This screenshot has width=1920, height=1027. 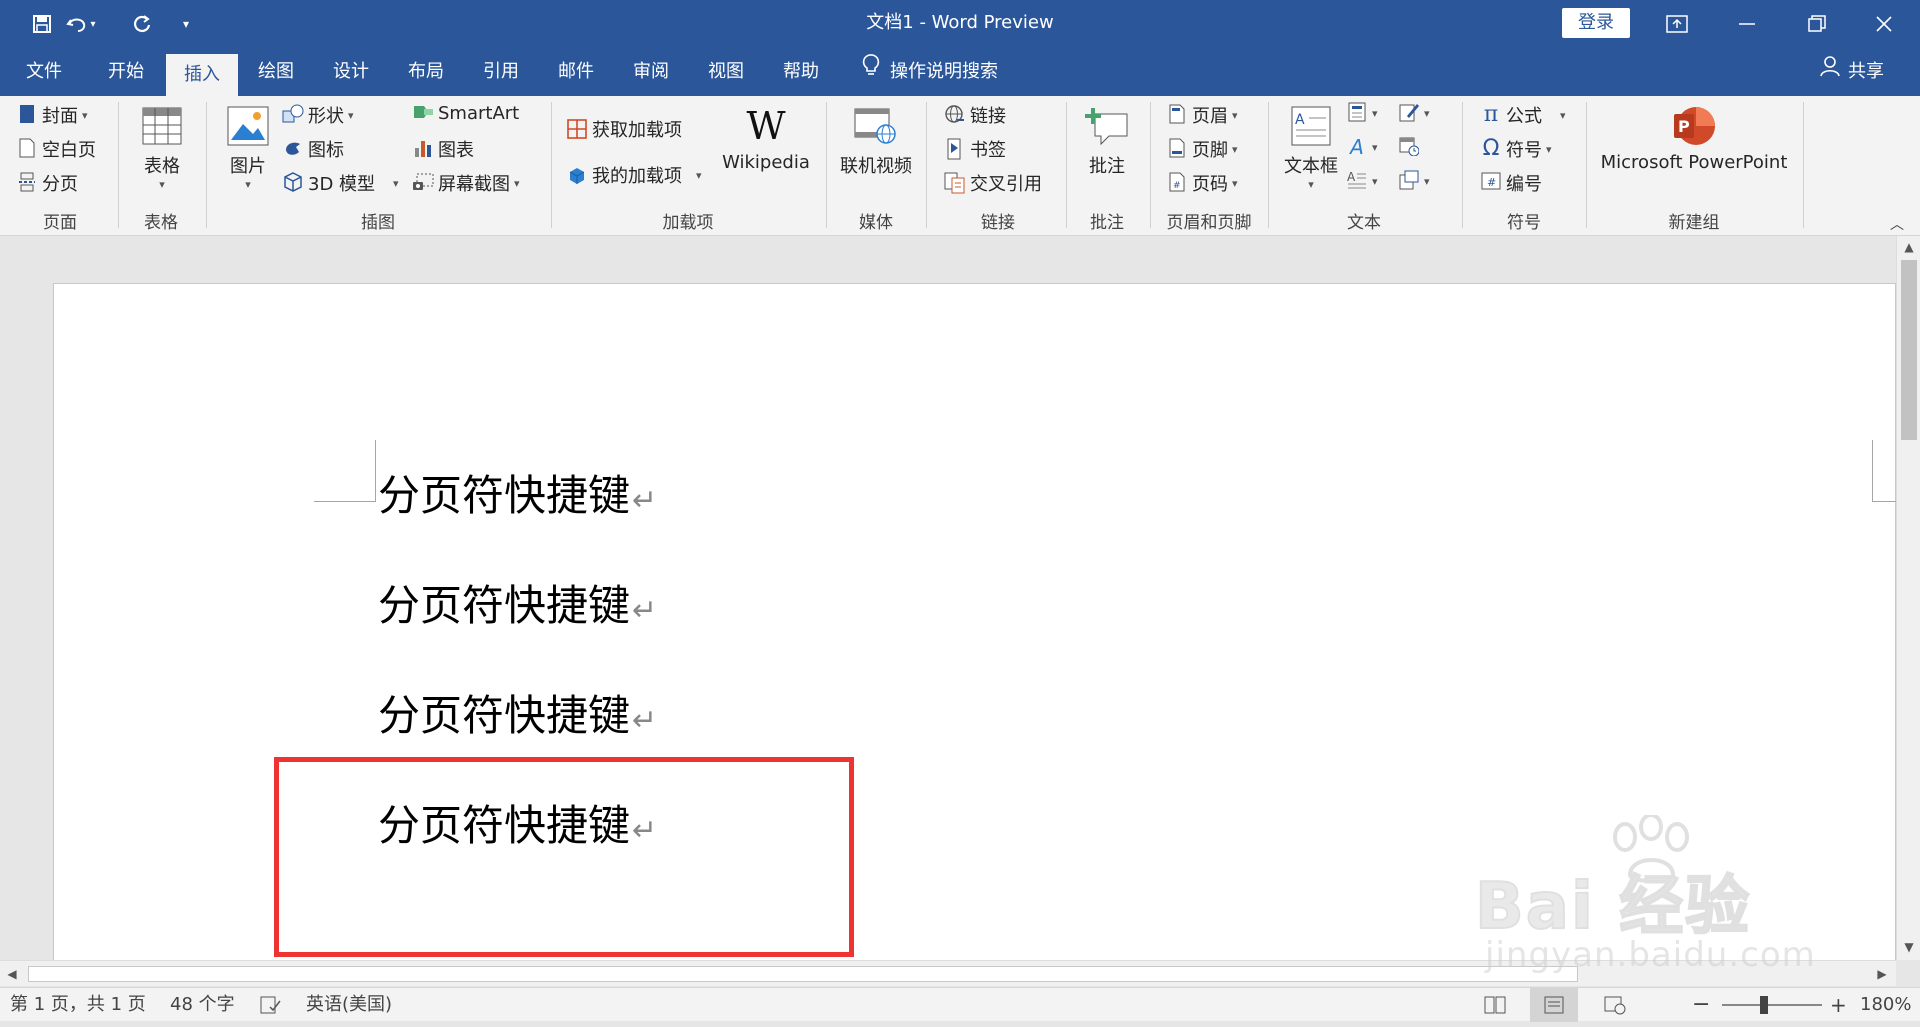 I want to click on page-count: 第 1 页，共 1 页, so click(x=78, y=1005).